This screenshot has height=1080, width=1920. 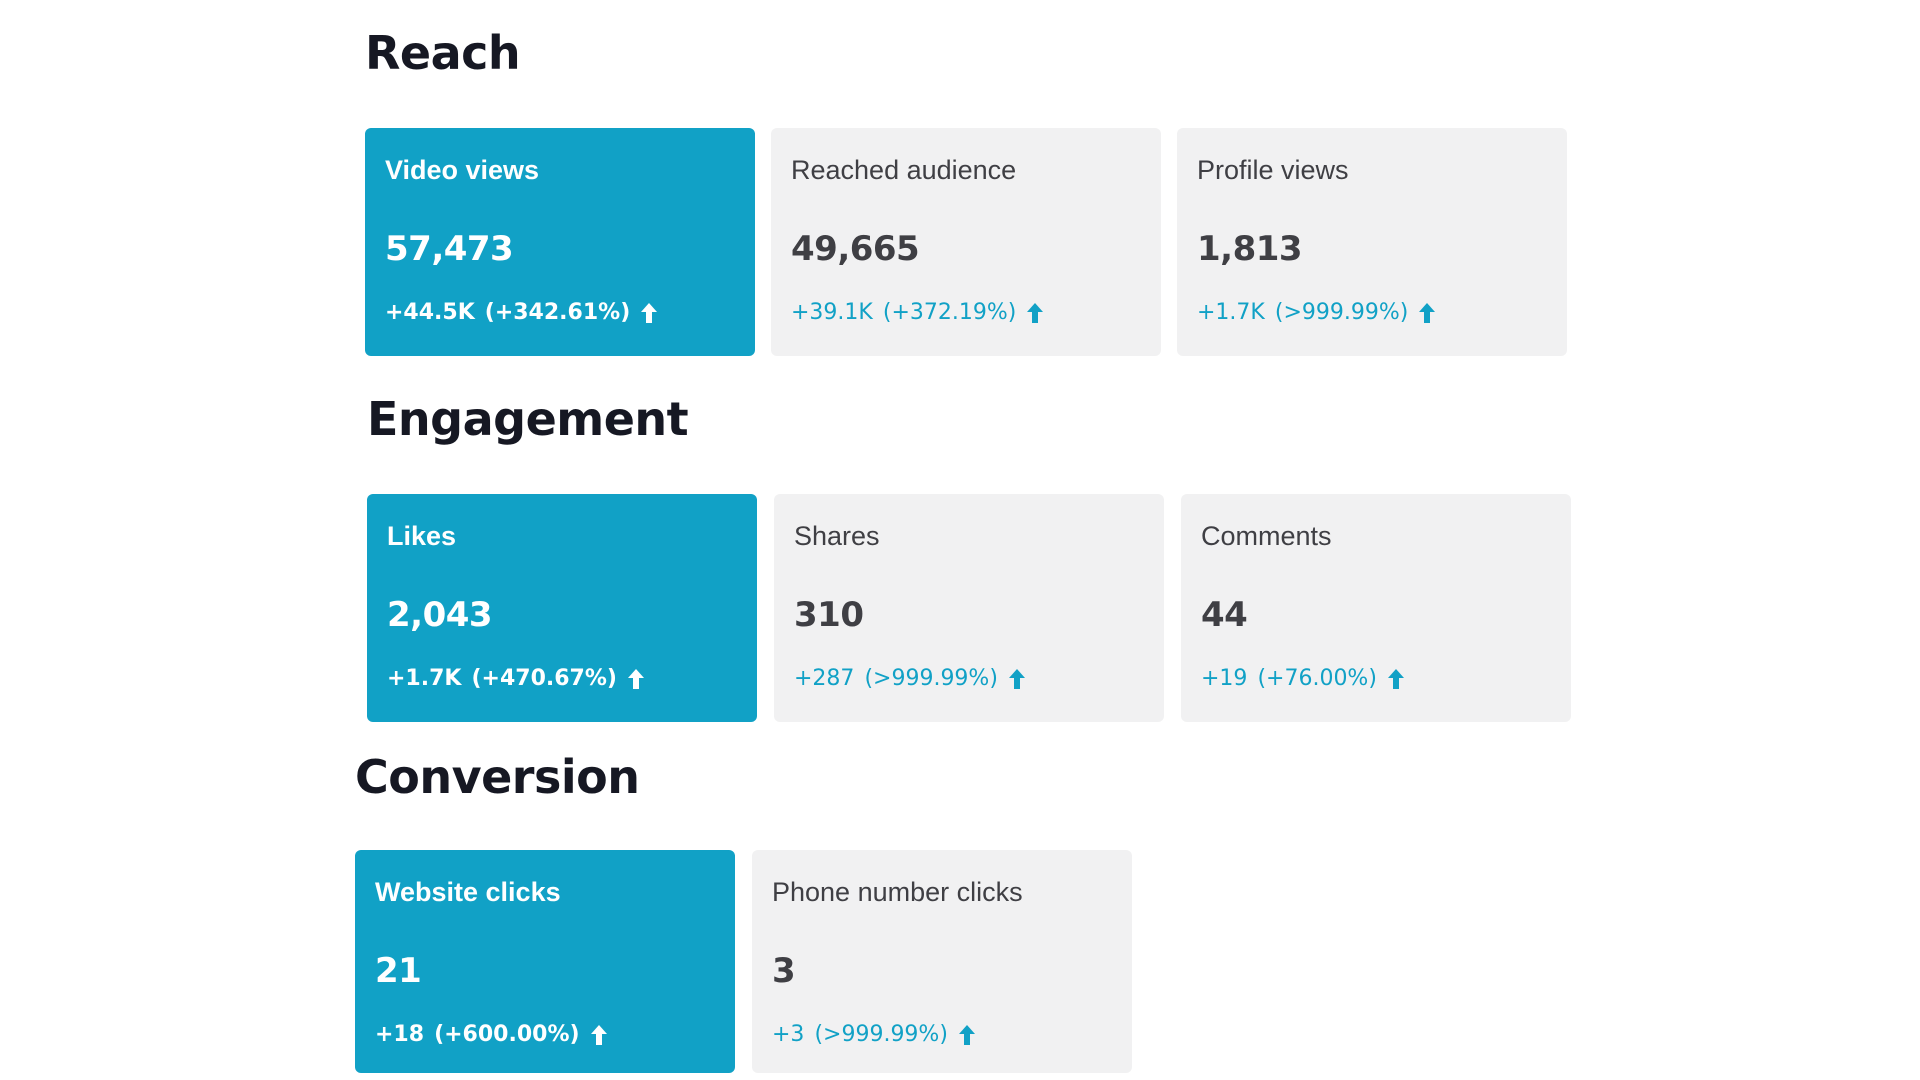 I want to click on metric-label: Likes, so click(x=422, y=536).